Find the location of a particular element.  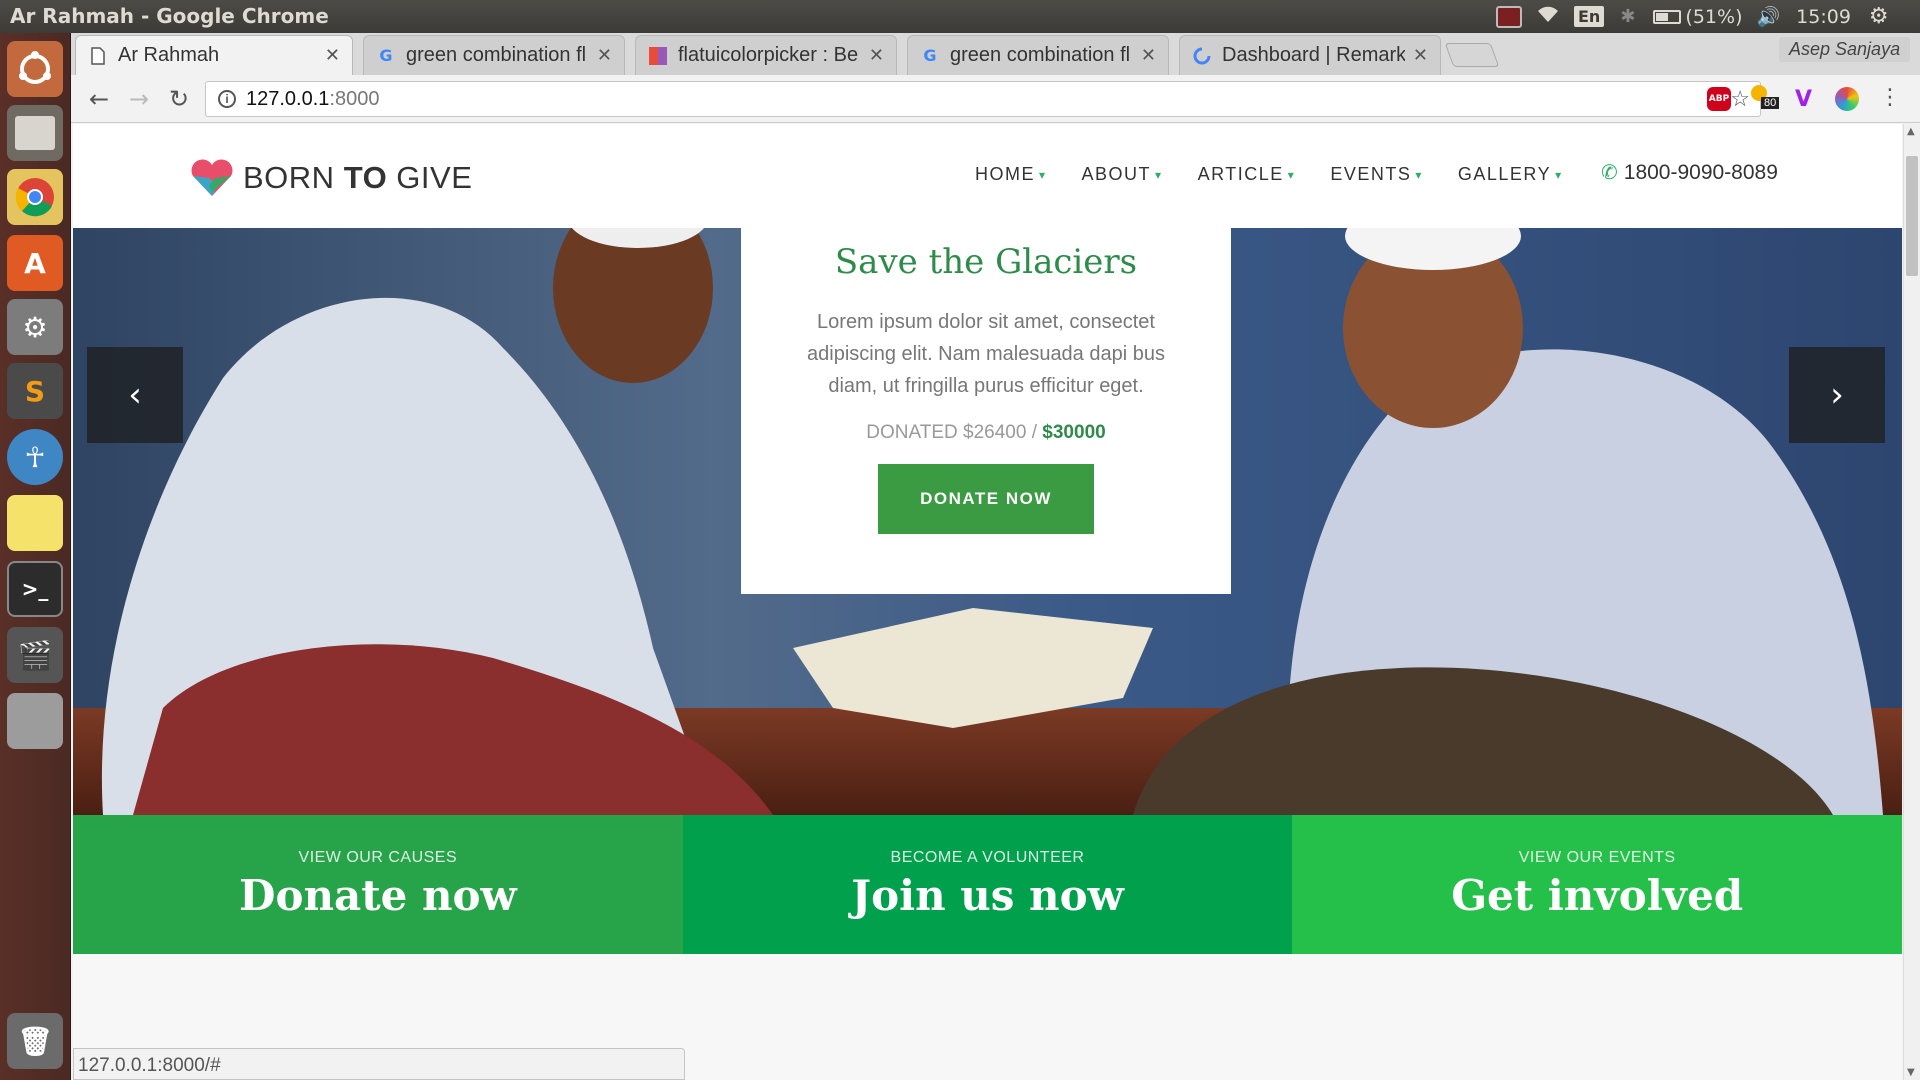

gear-icon: ⚙ is located at coordinates (1879, 16).